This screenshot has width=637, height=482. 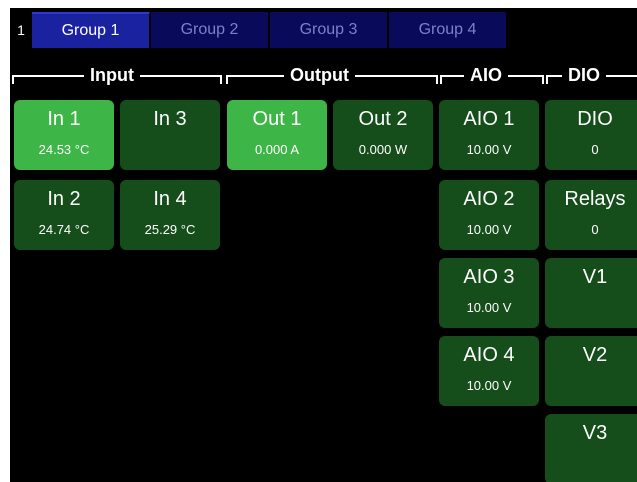 What do you see at coordinates (591, 135) in the screenshot?
I see `tile-dio: DIO 0` at bounding box center [591, 135].